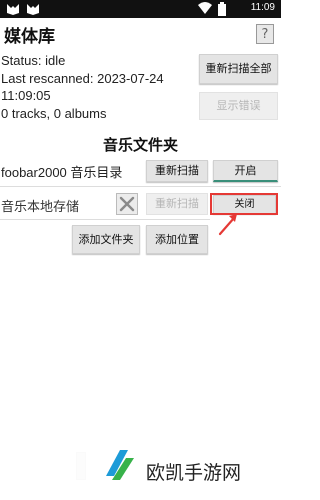  I want to click on watermark-text: 欧凯手游网, so click(194, 473).